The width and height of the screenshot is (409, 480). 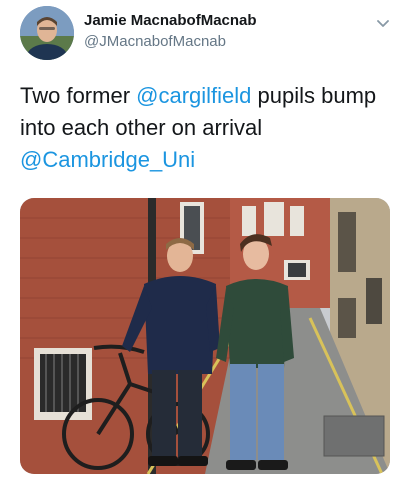 I want to click on tweet-text-before: Two former, so click(x=78, y=95).